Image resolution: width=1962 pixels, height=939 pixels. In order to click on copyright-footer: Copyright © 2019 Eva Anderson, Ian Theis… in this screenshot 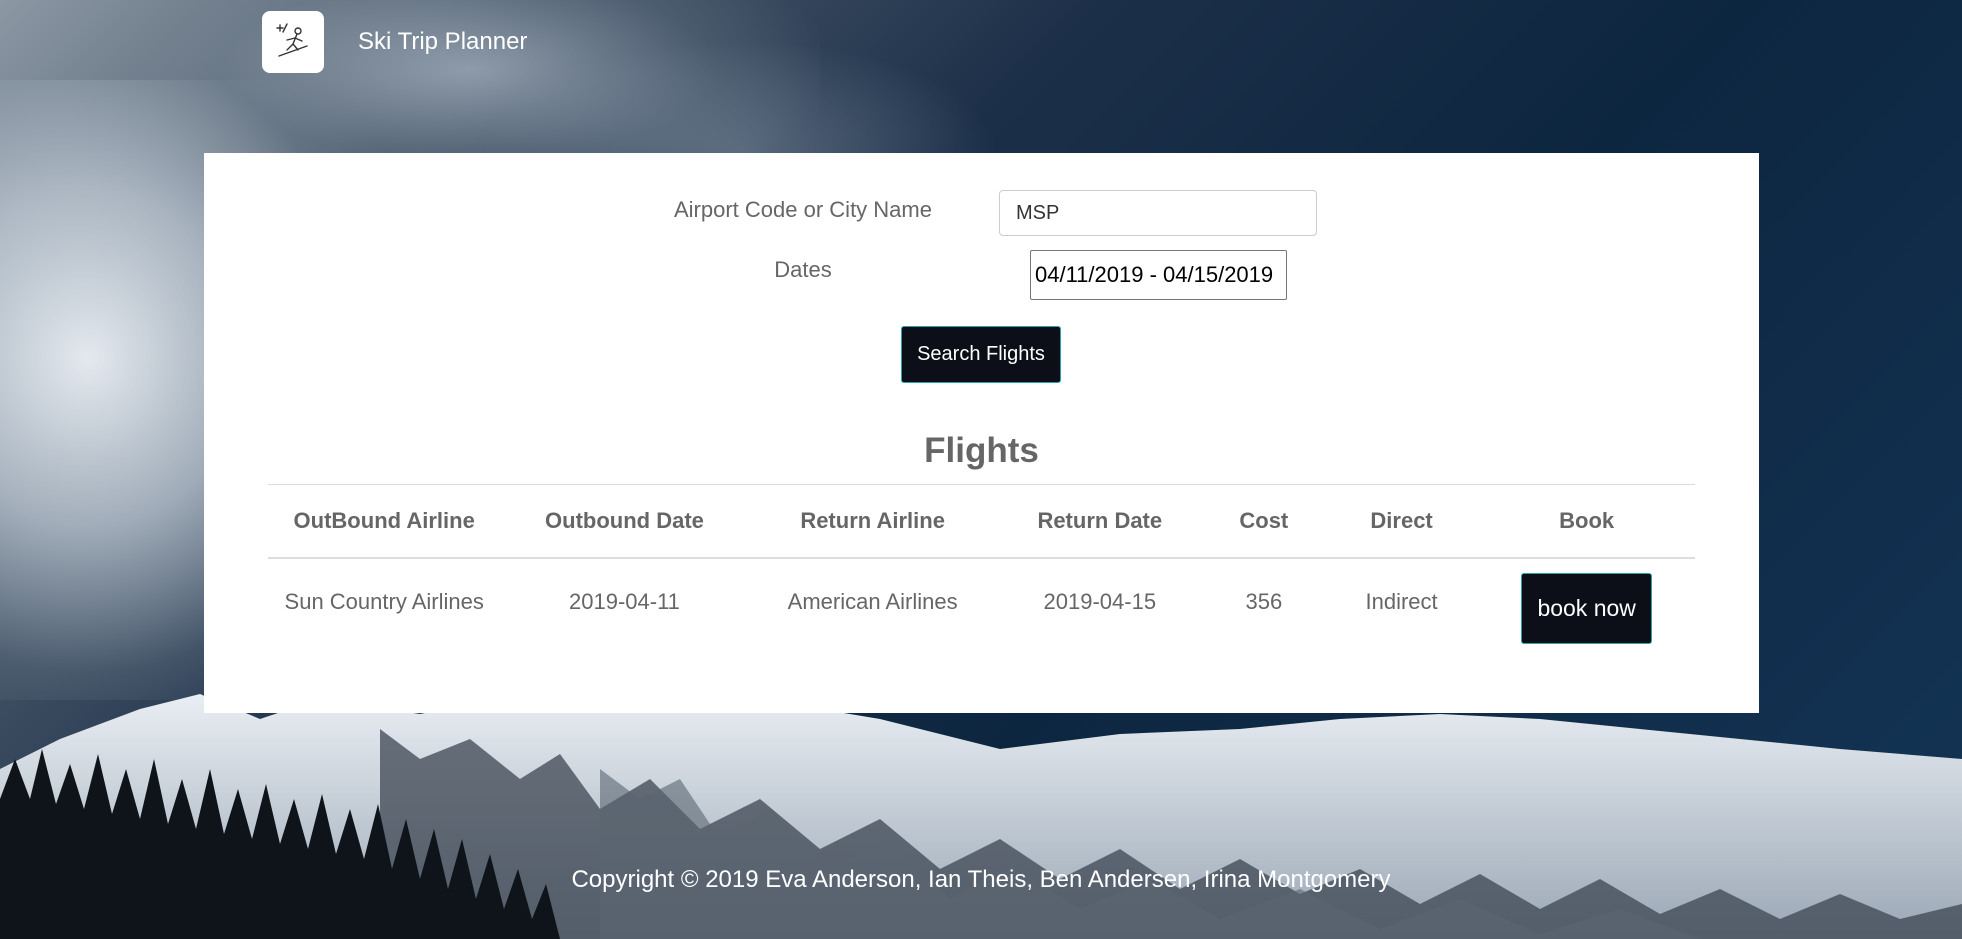, I will do `click(981, 879)`.